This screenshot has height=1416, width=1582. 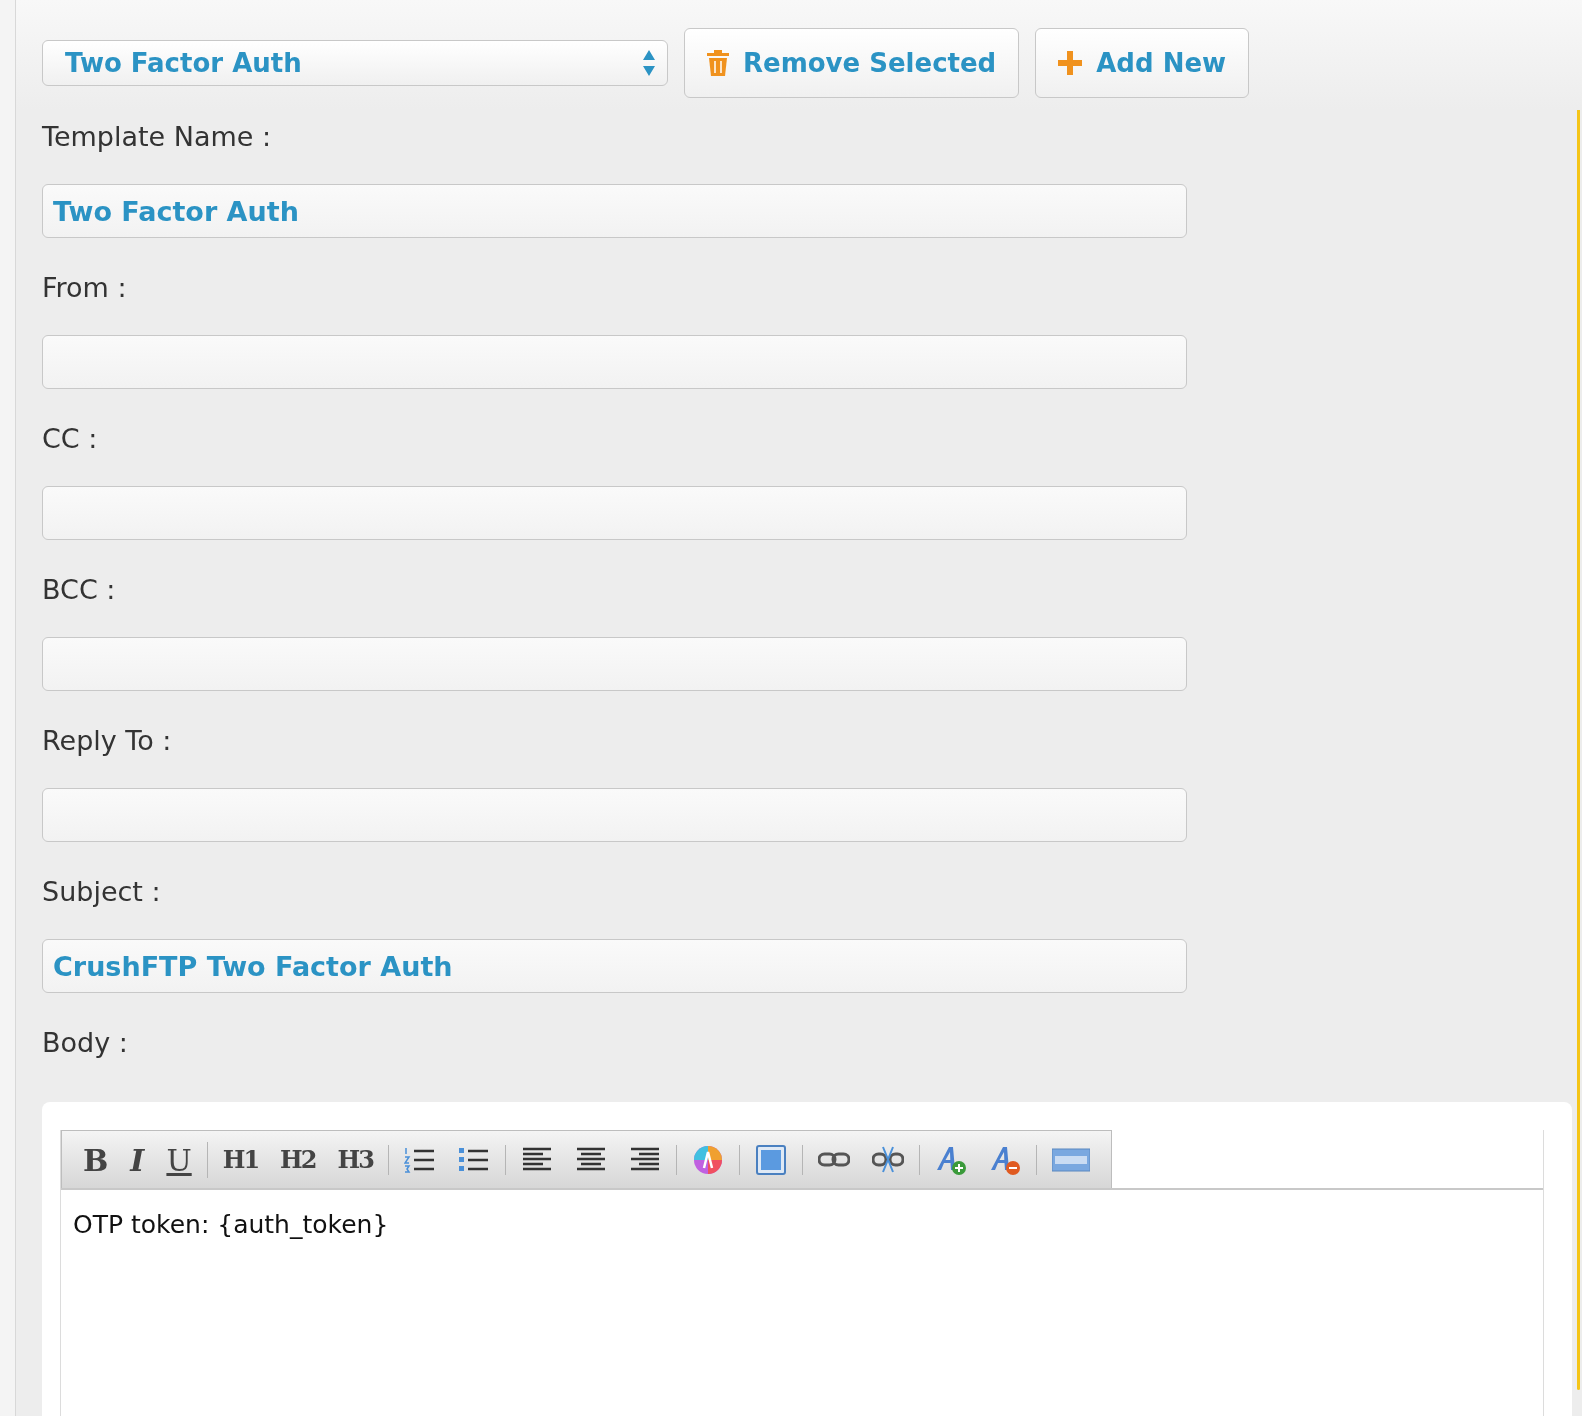 I want to click on numbered-list-icon, so click(x=419, y=1160).